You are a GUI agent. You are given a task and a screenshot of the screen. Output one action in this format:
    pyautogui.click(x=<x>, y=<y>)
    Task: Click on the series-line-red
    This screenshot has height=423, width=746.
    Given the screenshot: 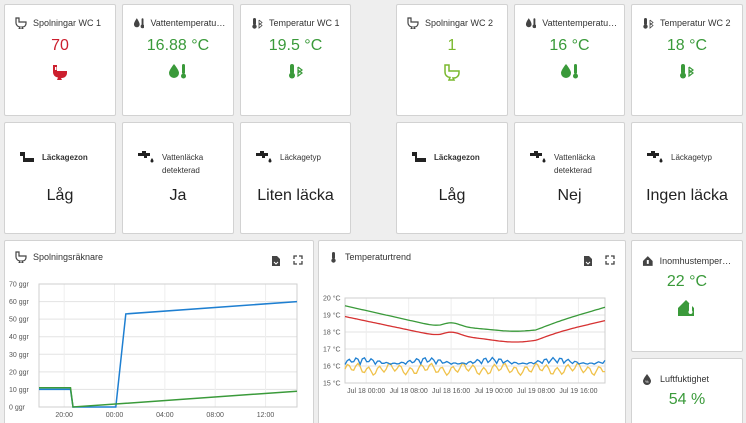 What is the action you would take?
    pyautogui.click(x=475, y=329)
    